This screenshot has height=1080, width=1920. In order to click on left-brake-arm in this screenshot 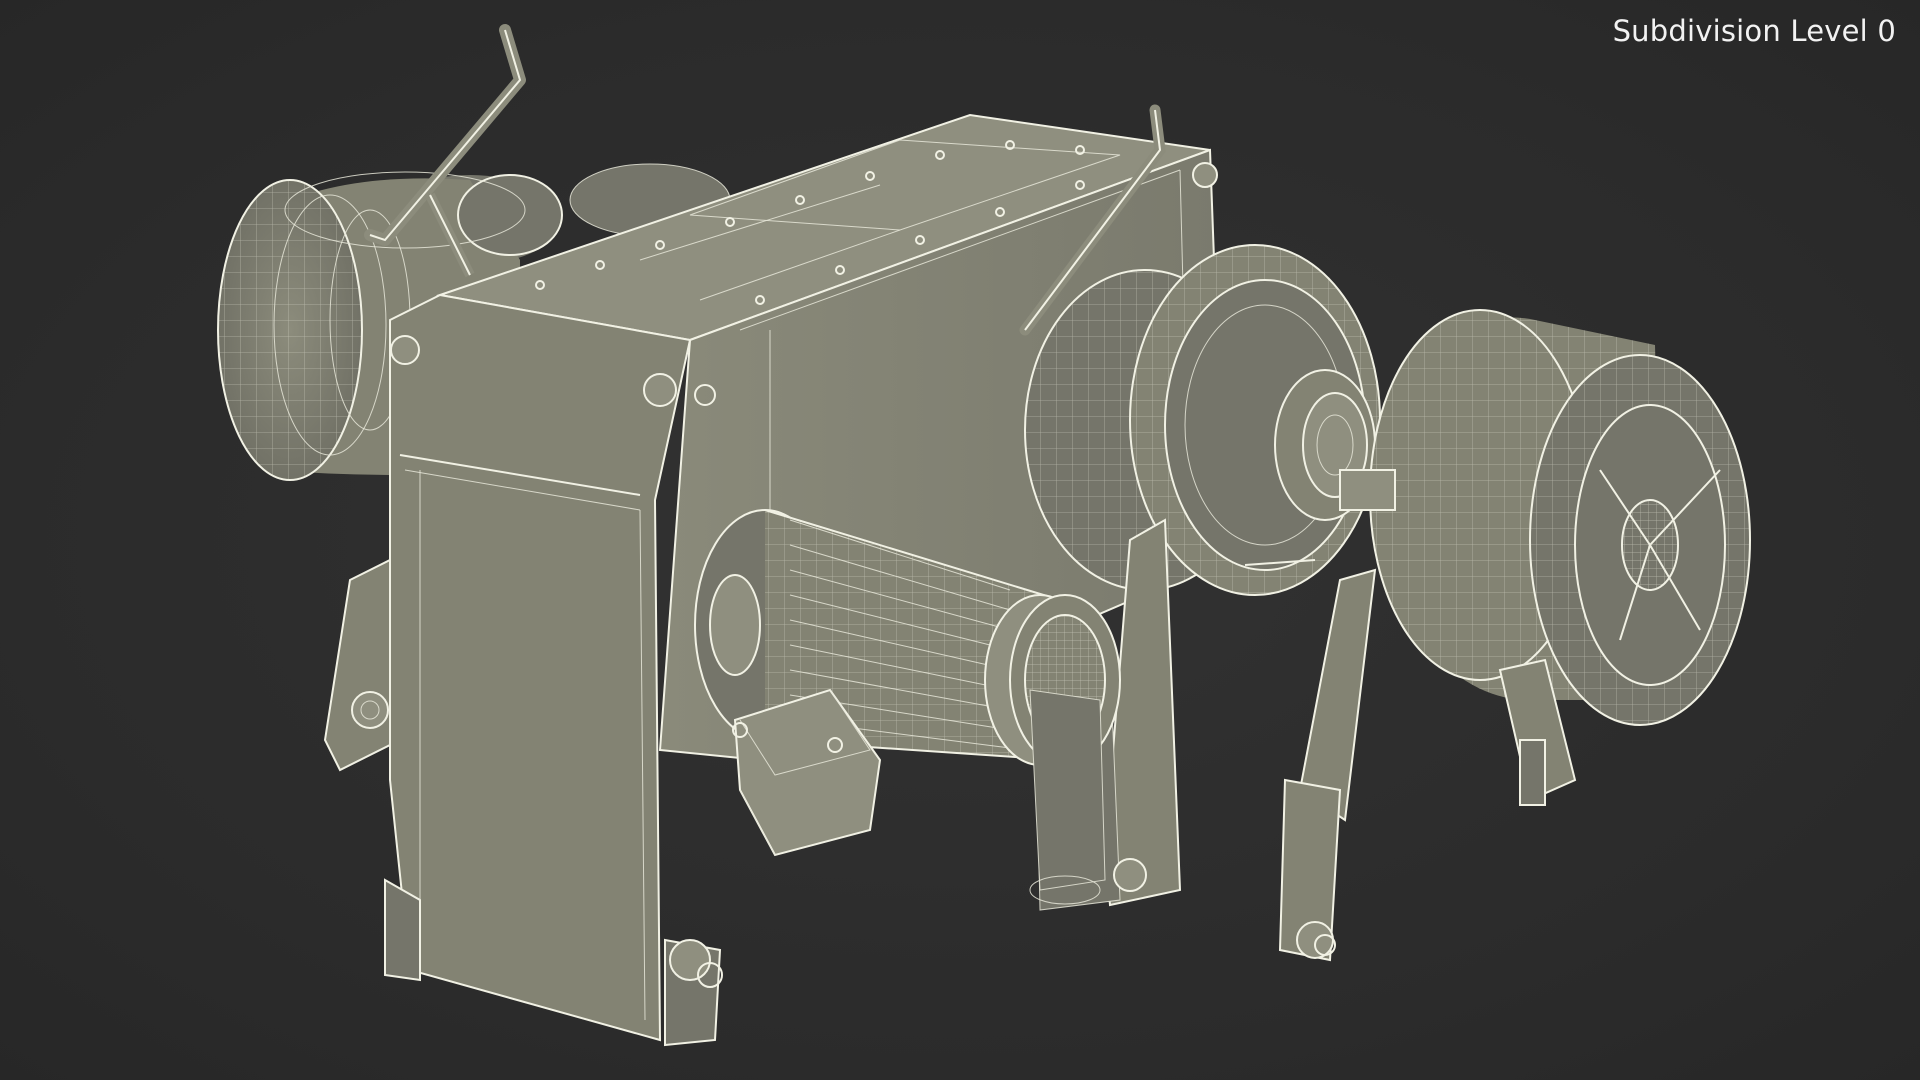, I will do `click(362, 665)`.